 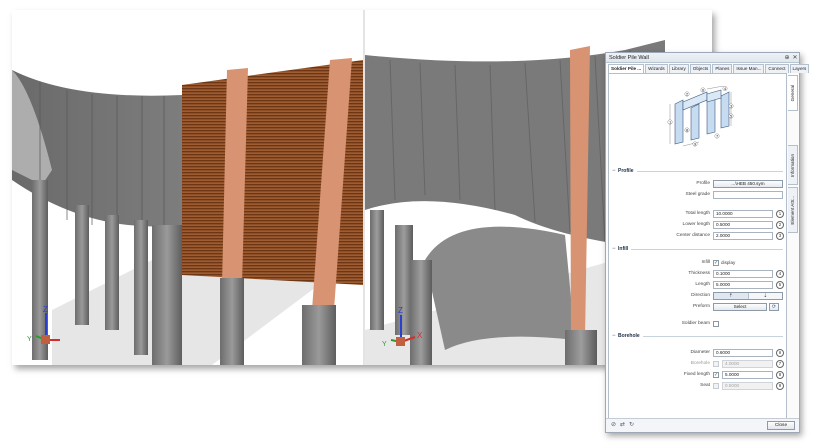 I want to click on borehole-label: Borehole, so click(x=700, y=363).